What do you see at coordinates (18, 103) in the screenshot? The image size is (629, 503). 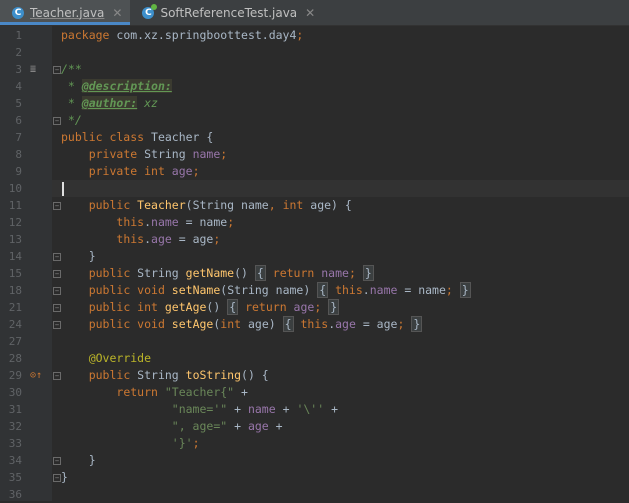 I see `line-number: 5` at bounding box center [18, 103].